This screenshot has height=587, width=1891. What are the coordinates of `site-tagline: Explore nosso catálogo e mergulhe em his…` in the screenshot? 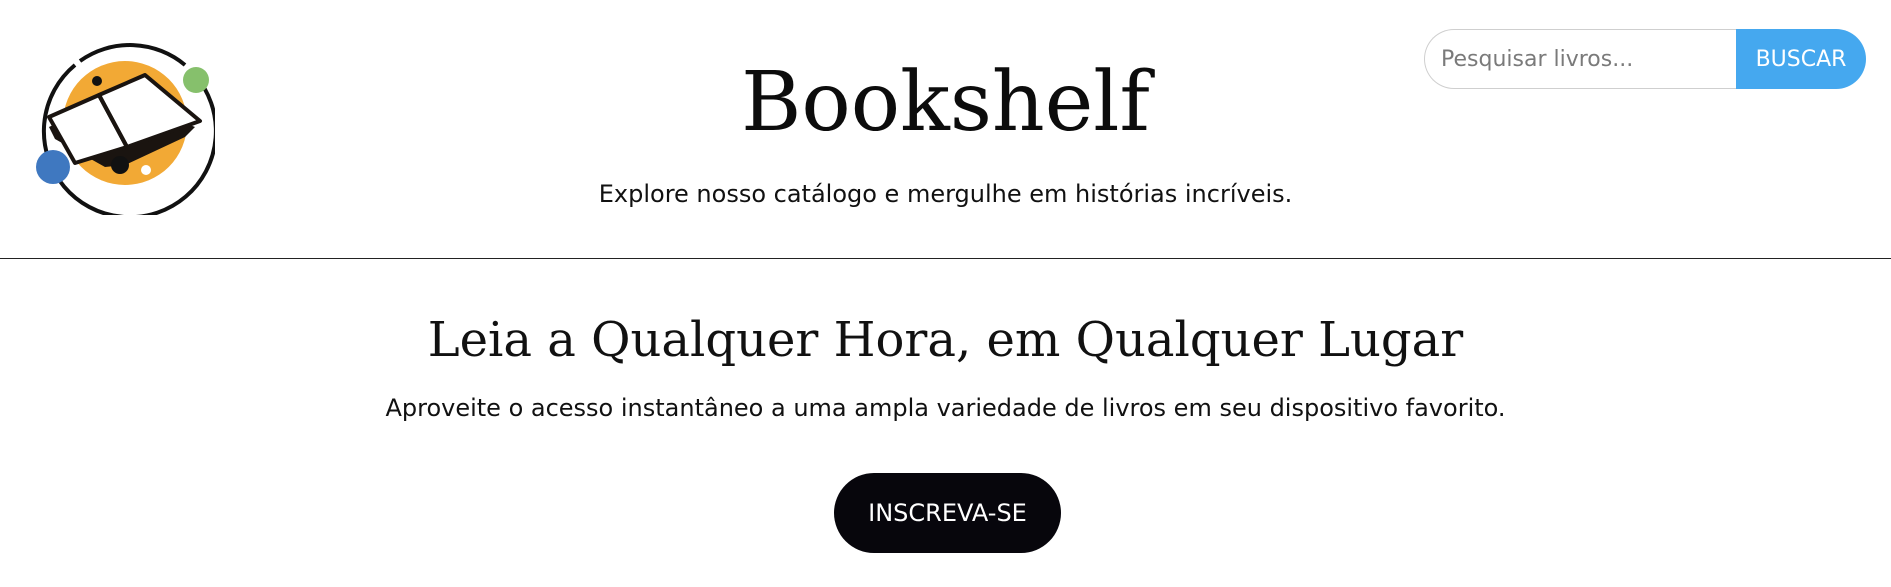 It's located at (945, 194).